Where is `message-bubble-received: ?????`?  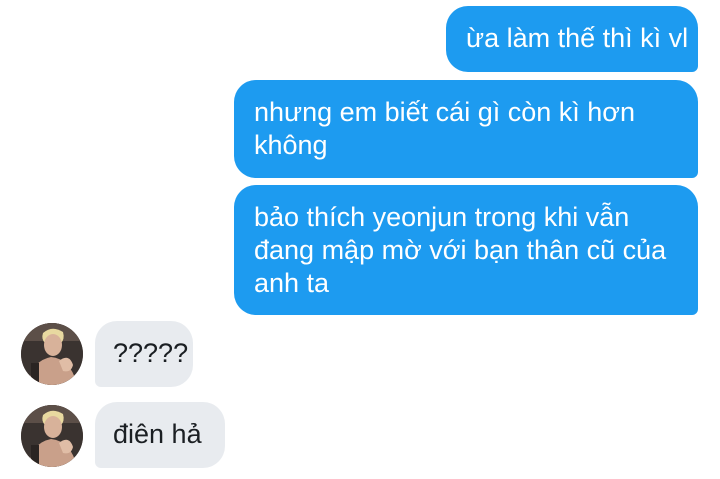
message-bubble-received: ????? is located at coordinates (144, 354).